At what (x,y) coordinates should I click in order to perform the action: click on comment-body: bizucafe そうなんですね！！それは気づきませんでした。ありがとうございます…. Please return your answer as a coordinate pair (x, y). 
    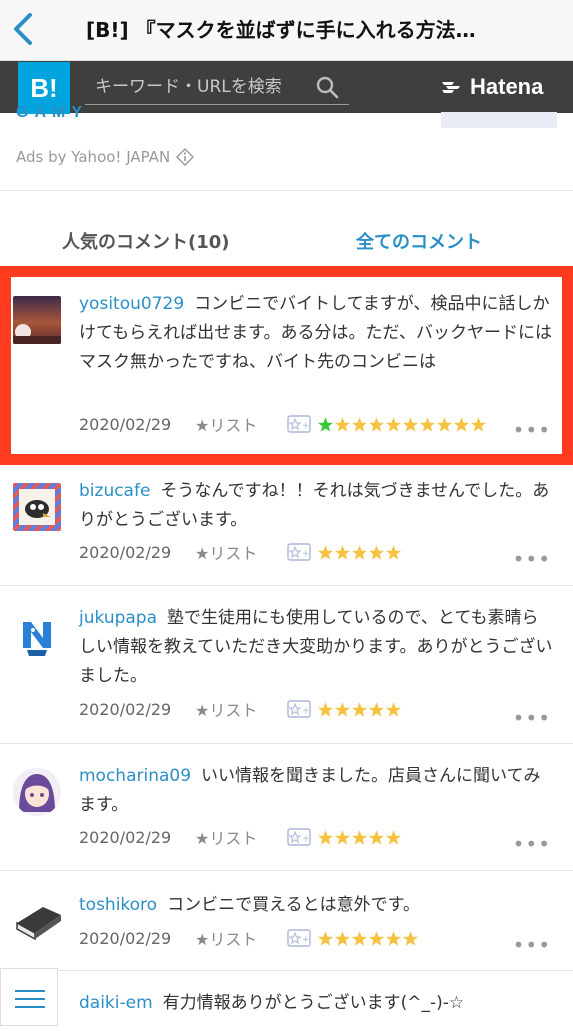
    Looking at the image, I should click on (317, 506).